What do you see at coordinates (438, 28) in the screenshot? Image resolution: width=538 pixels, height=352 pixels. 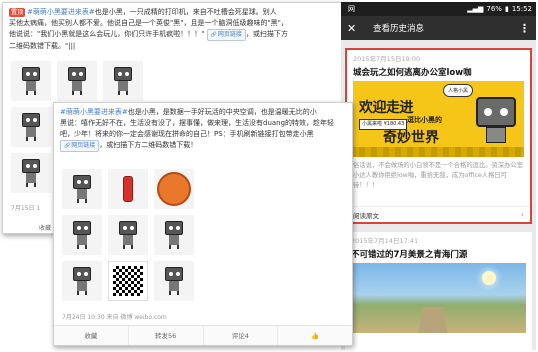 I see `title-bar: ✕ 查看历史消息 ⋮` at bounding box center [438, 28].